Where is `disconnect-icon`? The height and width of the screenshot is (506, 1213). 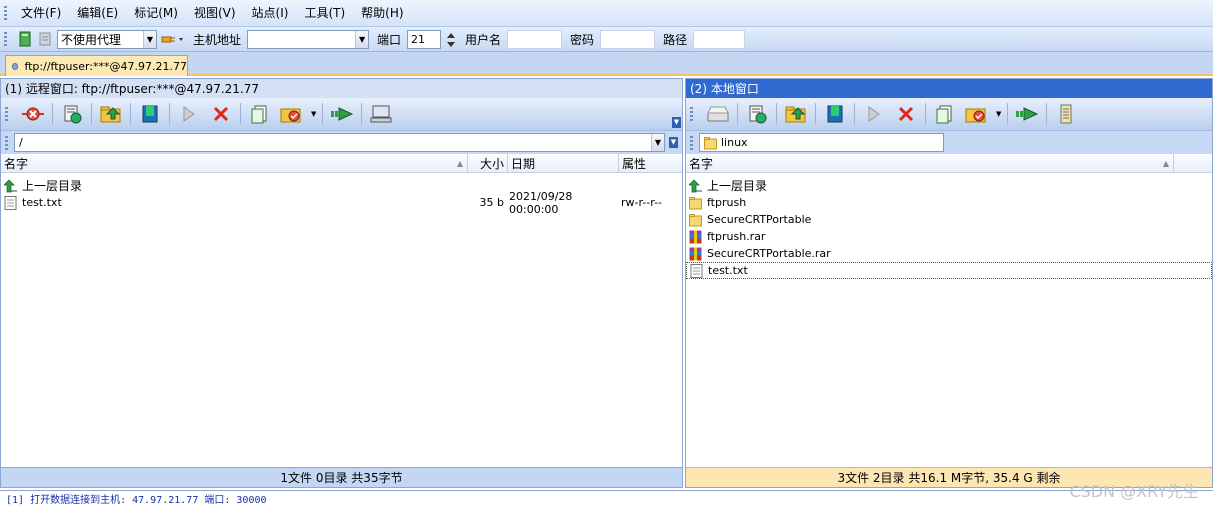
disconnect-icon is located at coordinates (45, 39).